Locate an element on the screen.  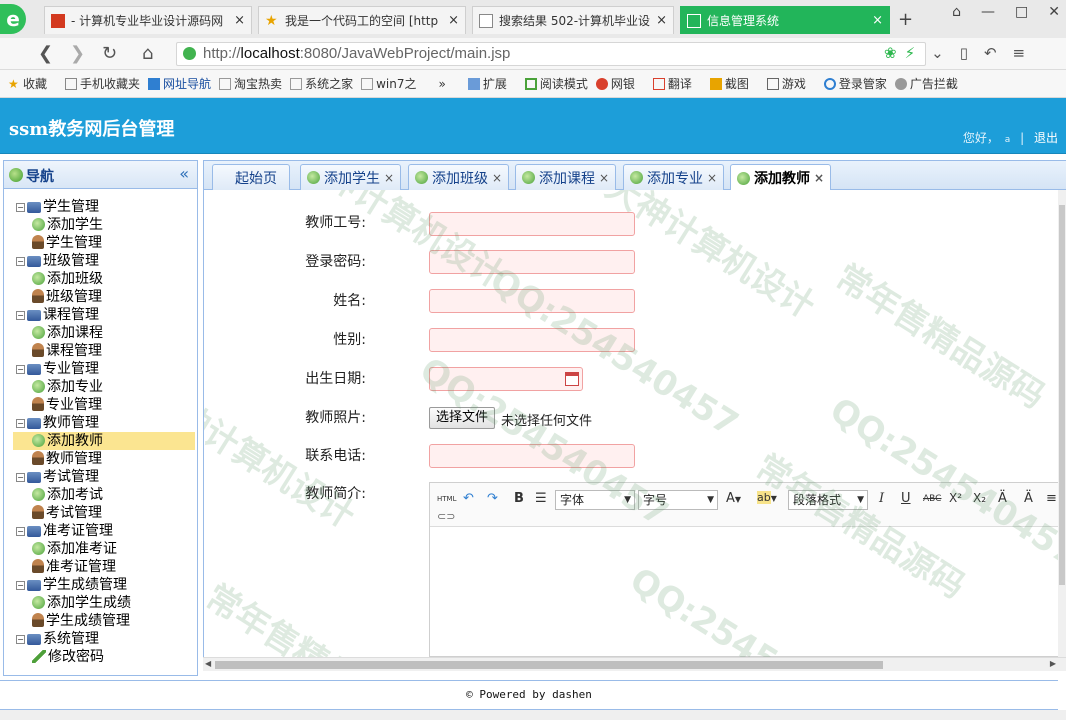
nav-item: 准考证管理 is located at coordinates (100, 567).